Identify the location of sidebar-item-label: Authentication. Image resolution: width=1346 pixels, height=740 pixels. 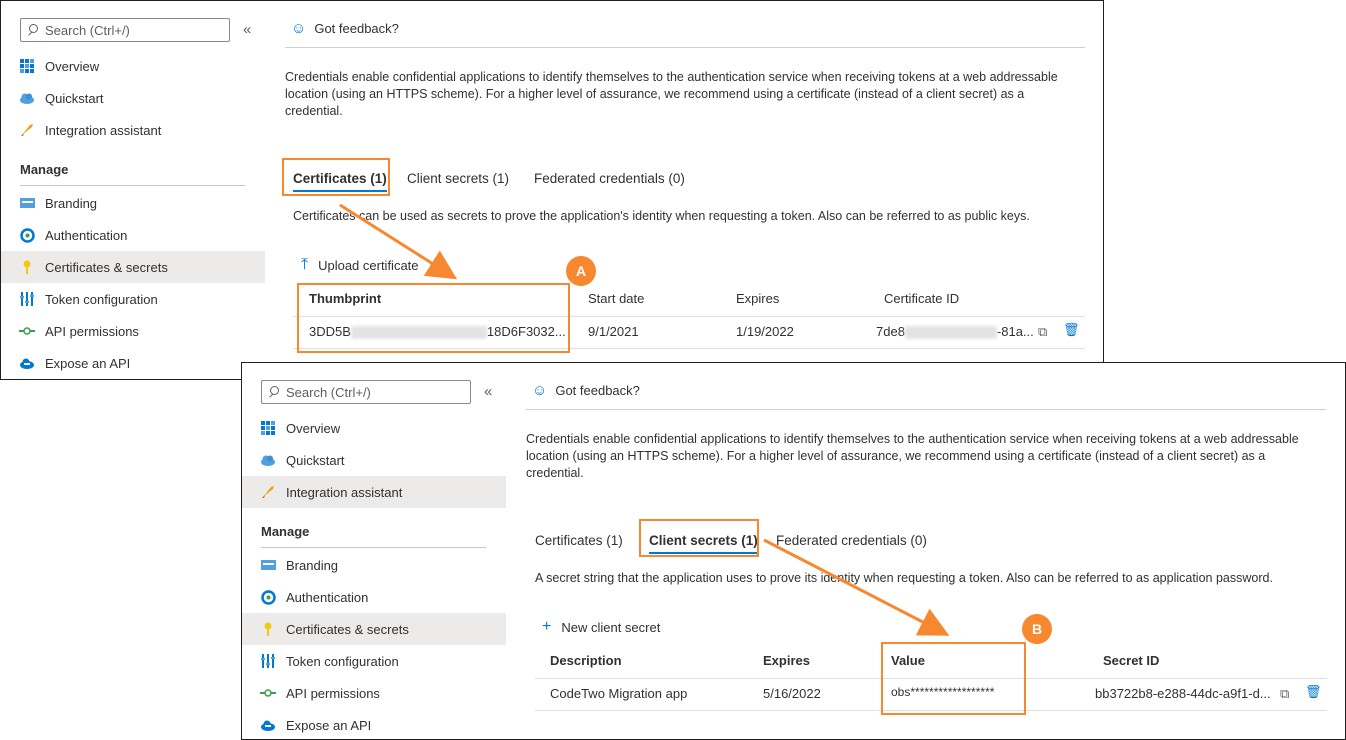
(327, 597).